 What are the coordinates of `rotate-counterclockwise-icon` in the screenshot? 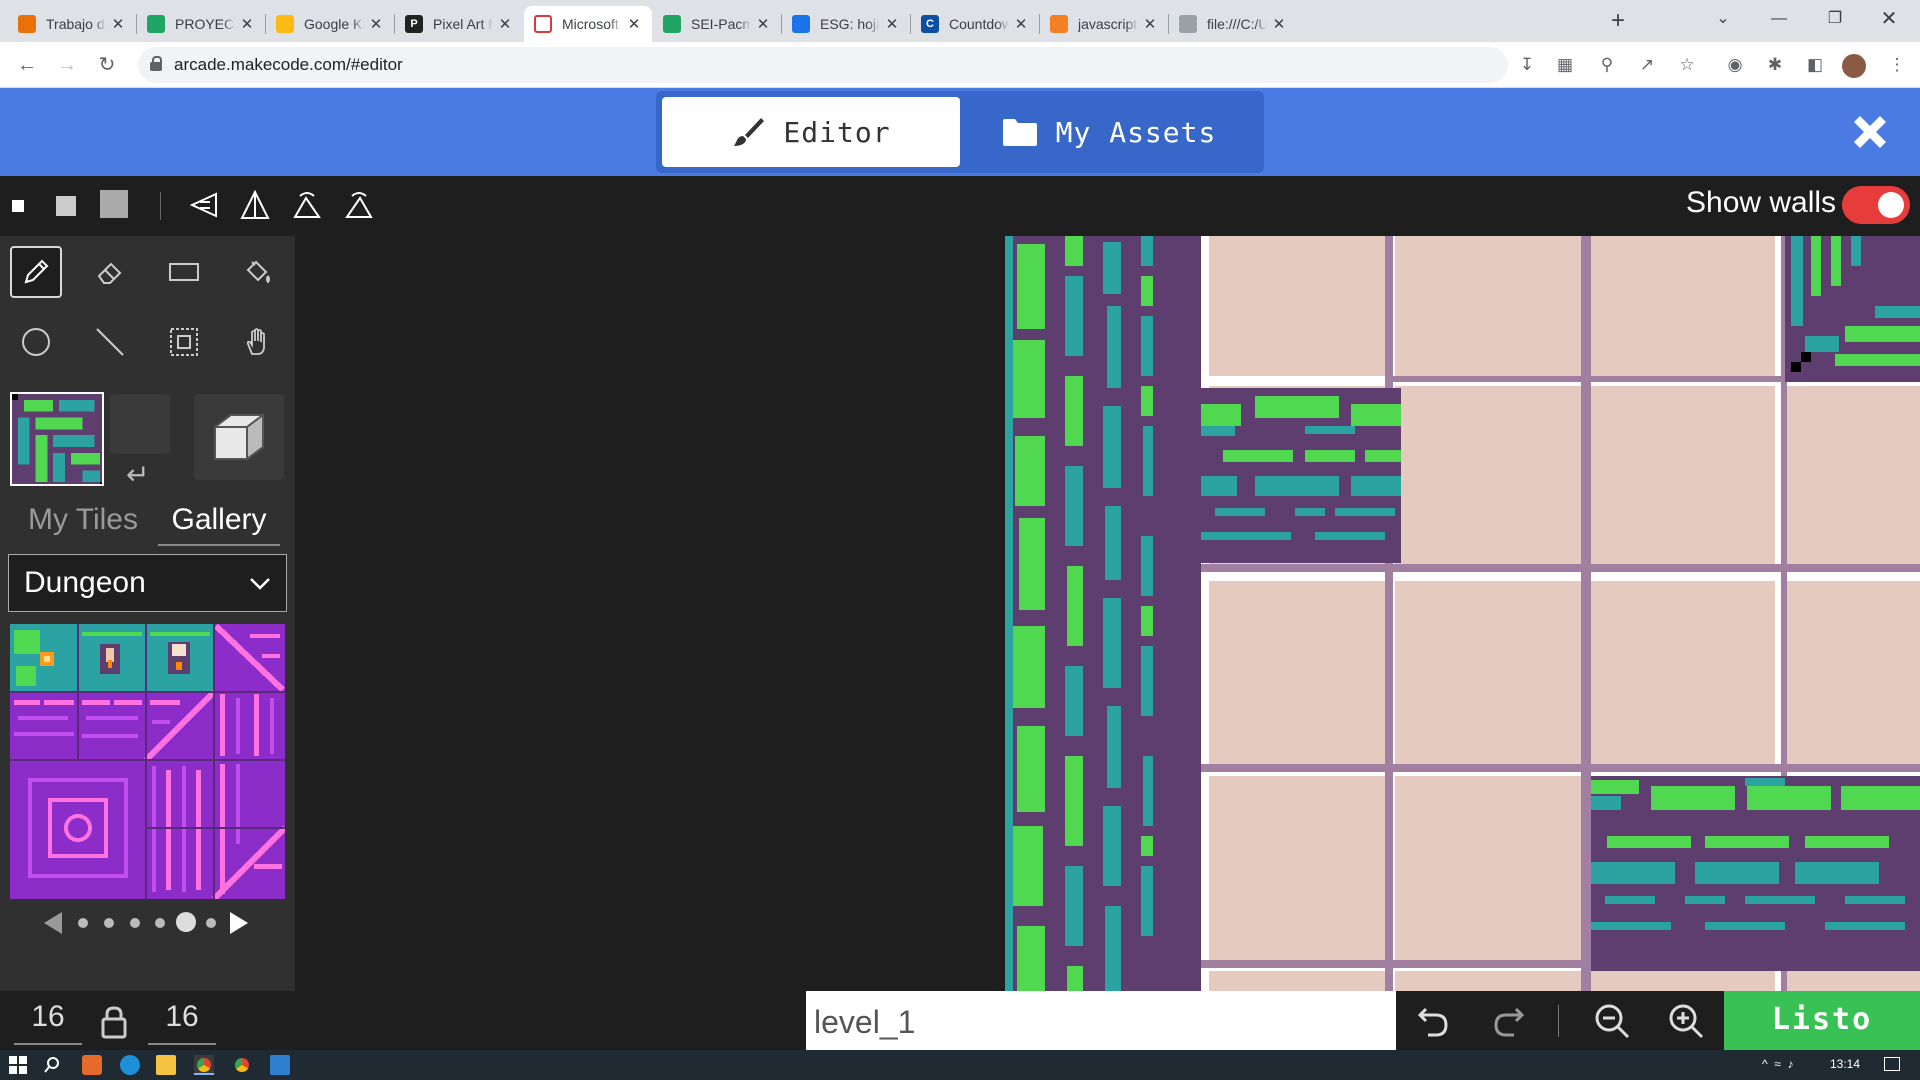 It's located at (359, 205).